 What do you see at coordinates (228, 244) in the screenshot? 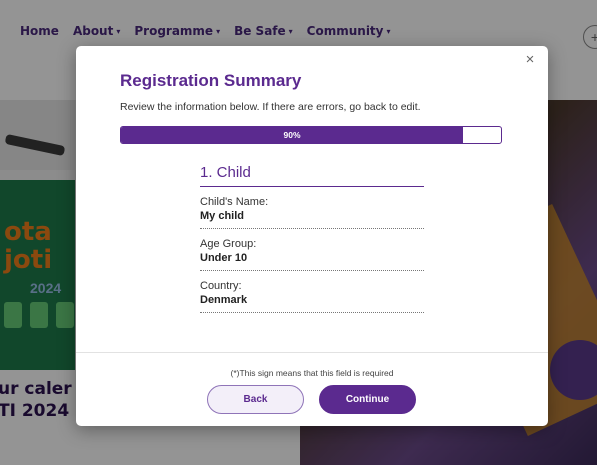
I see `field-label: Age Group:` at bounding box center [228, 244].